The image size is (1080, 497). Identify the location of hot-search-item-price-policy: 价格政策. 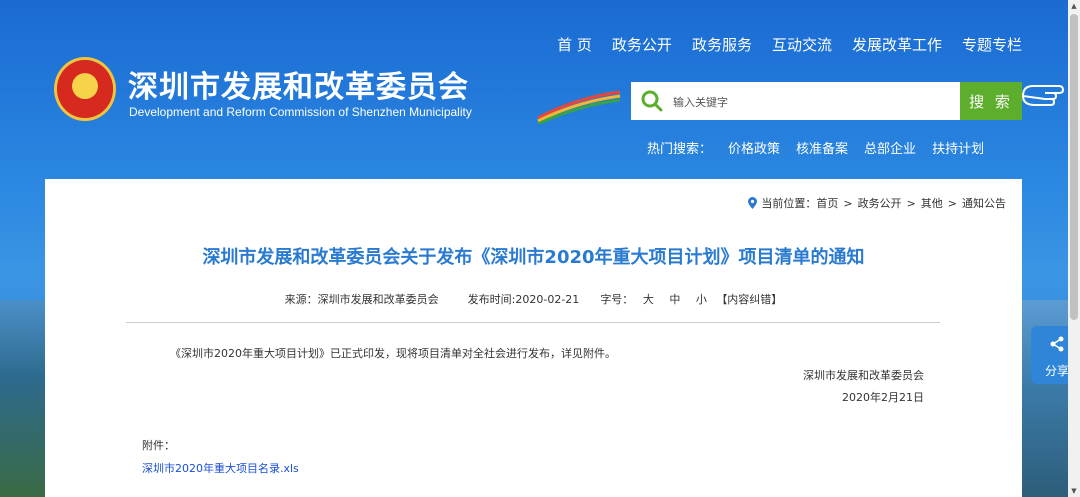
(754, 147).